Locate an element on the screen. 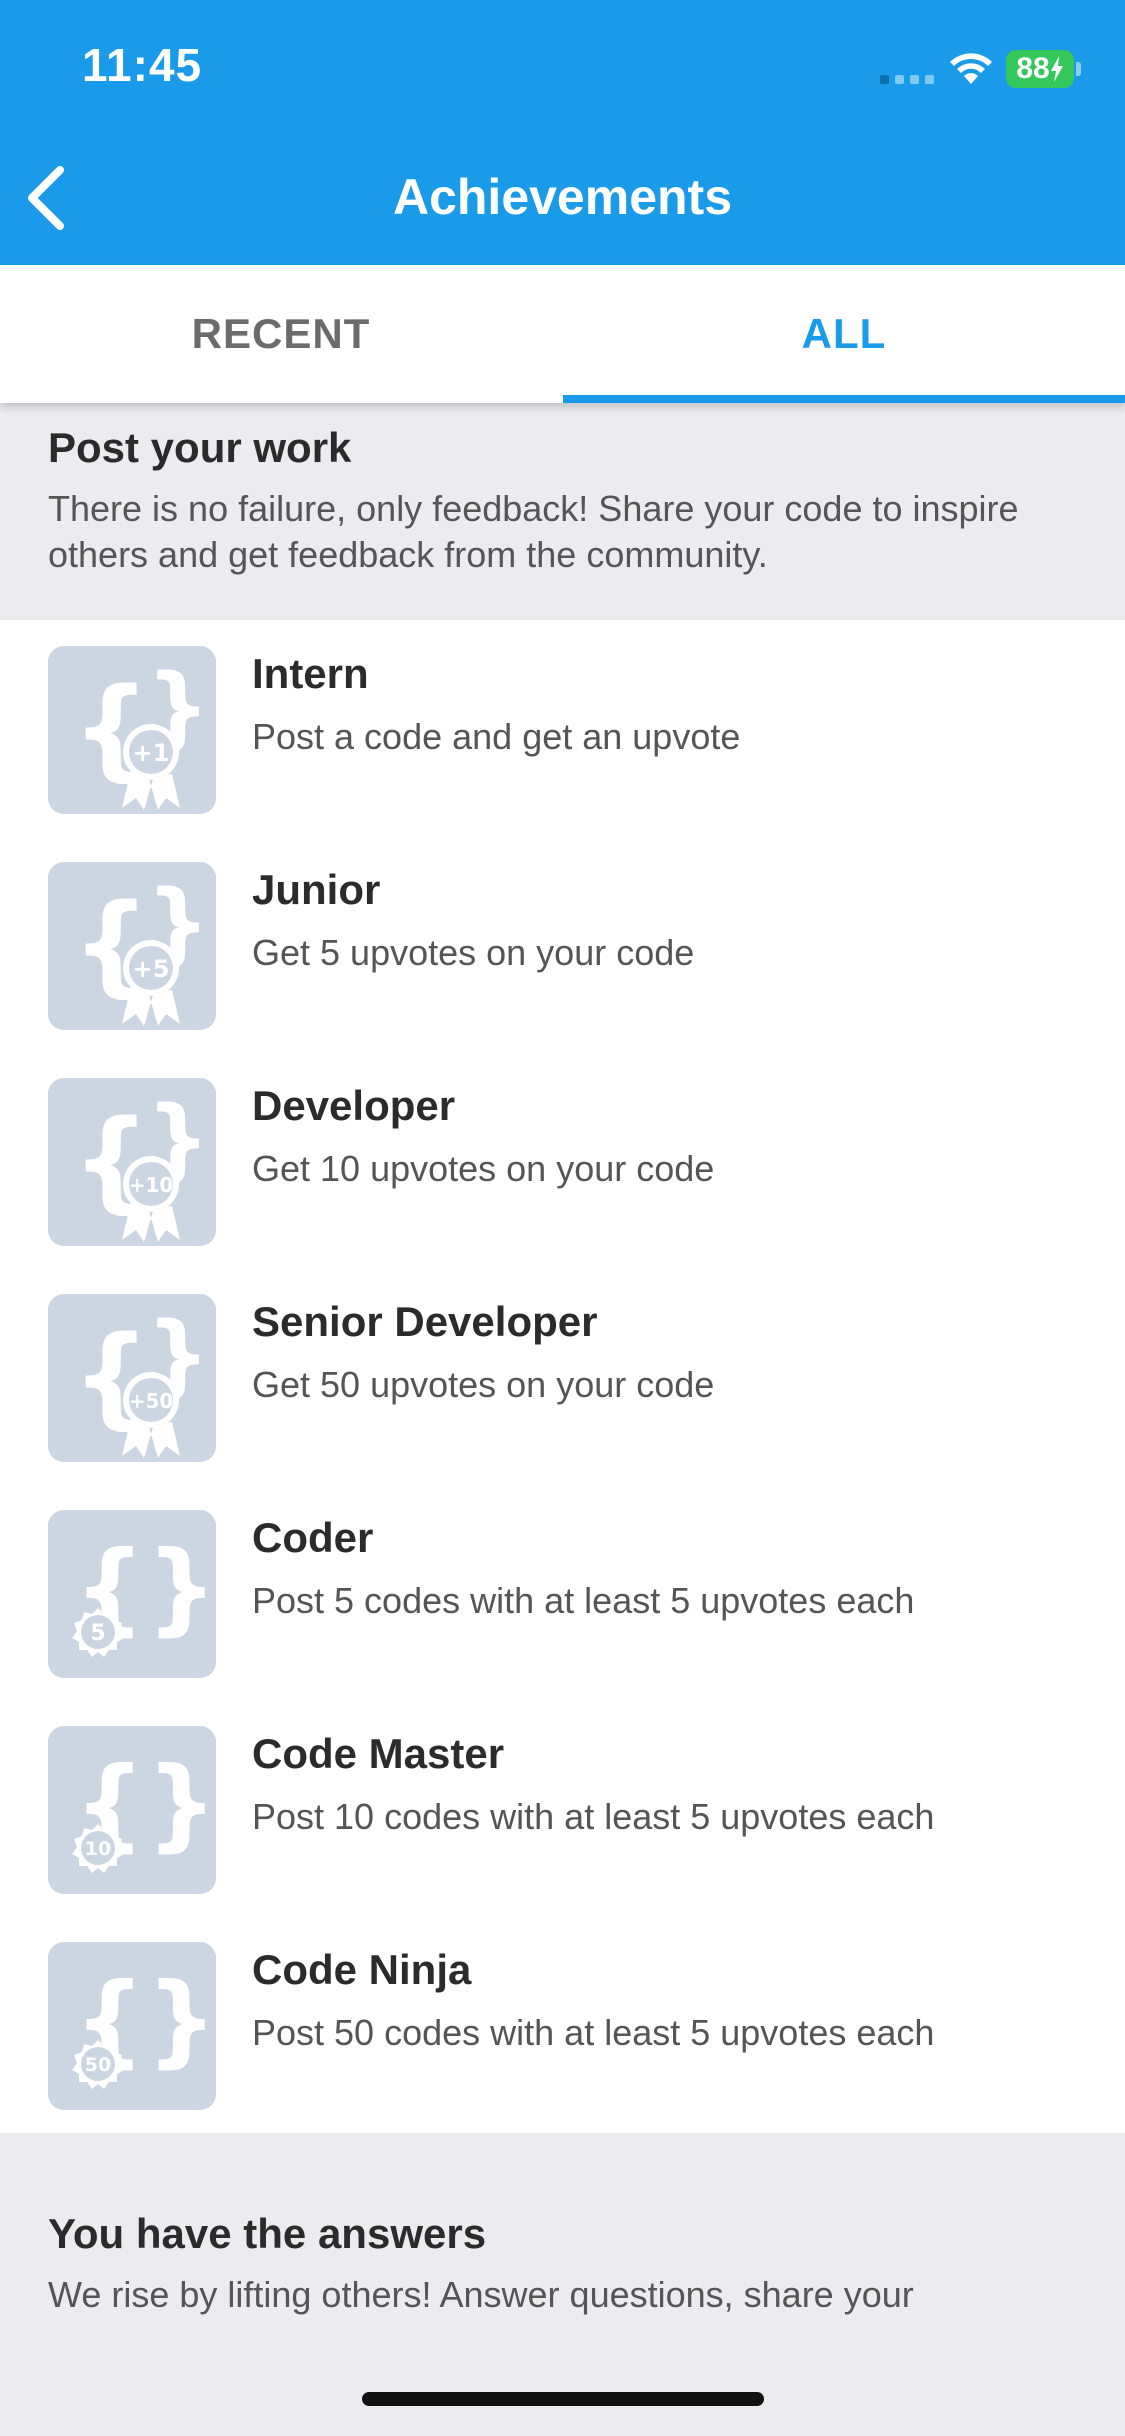  achievement-title: Developer is located at coordinates (354, 1105).